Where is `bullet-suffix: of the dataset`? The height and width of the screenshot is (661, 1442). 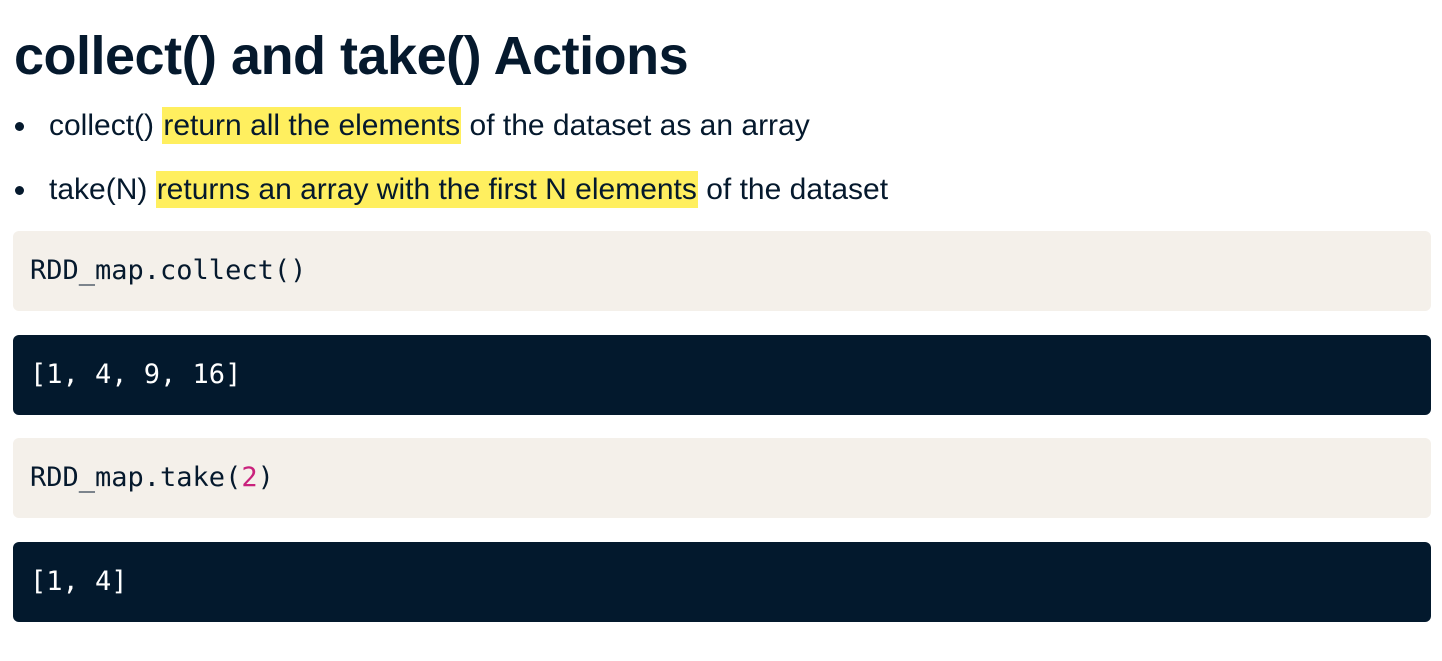
bullet-suffix: of the dataset is located at coordinates (793, 189).